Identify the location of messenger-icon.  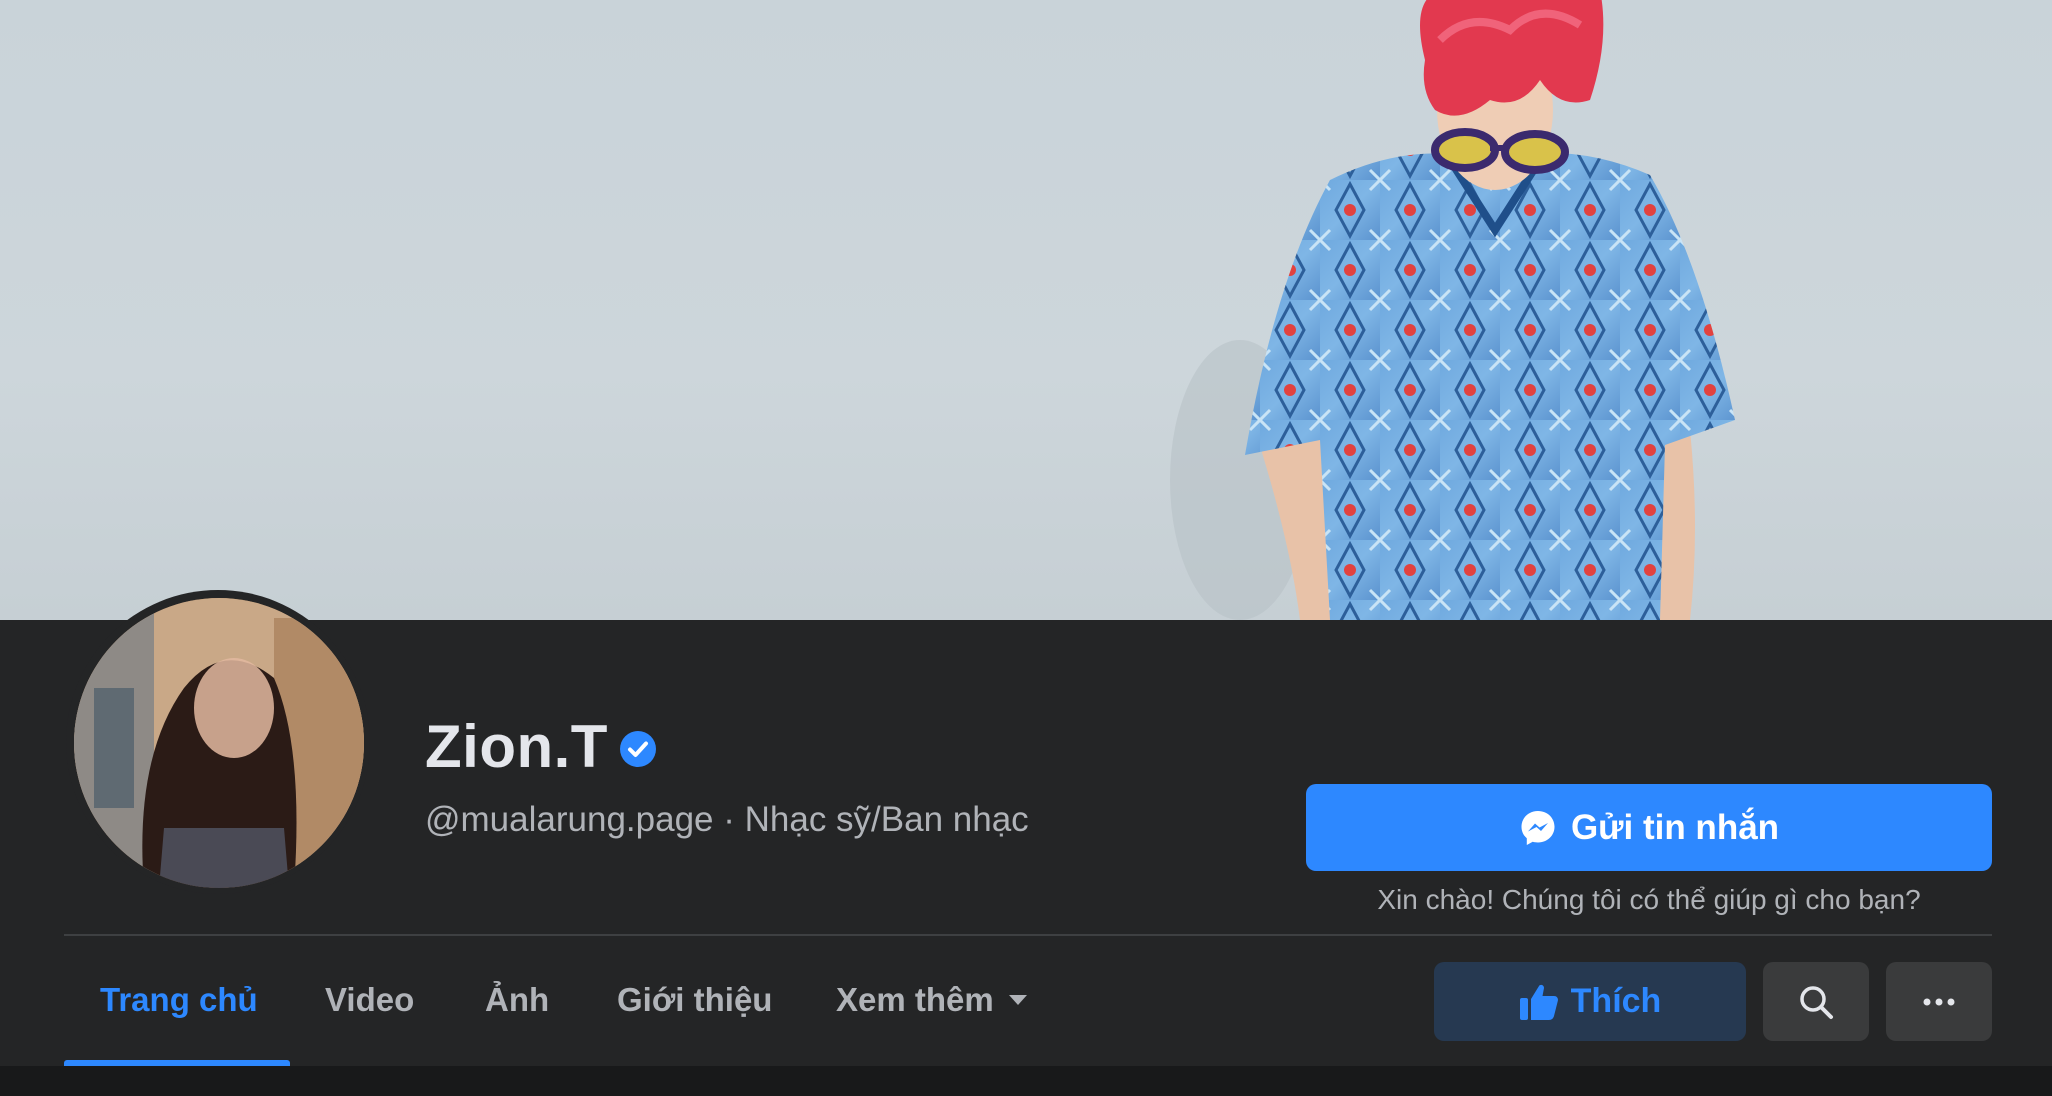
(1538, 827).